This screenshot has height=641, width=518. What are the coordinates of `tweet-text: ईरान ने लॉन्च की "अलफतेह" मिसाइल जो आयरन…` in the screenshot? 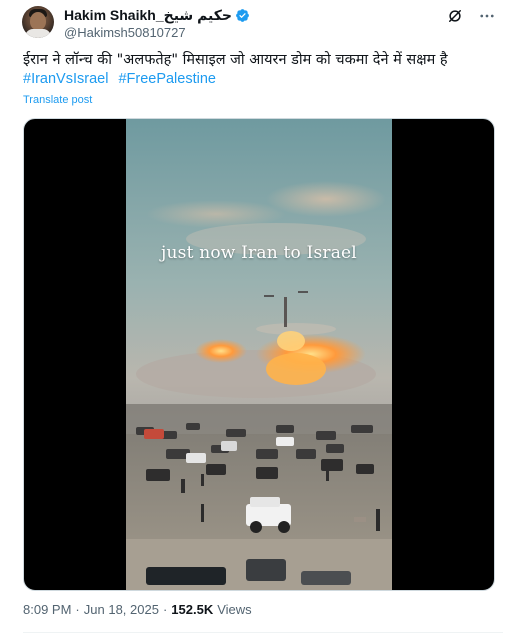 It's located at (263, 60).